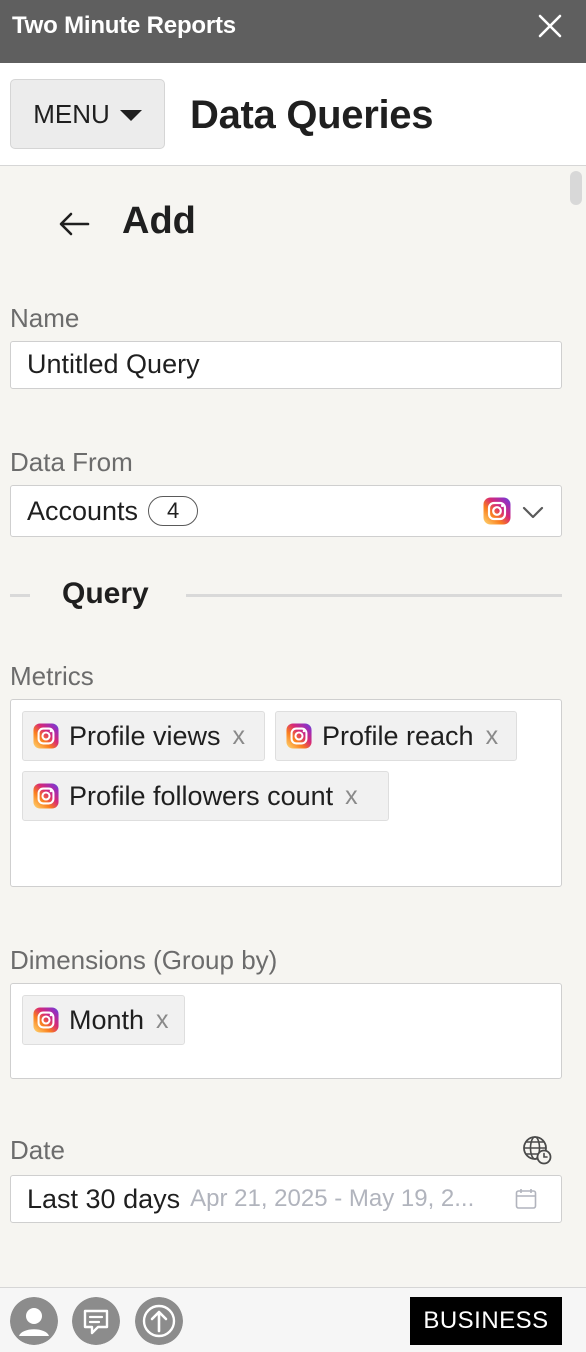  Describe the element at coordinates (83, 510) in the screenshot. I see `data-from-value: Accounts` at that location.